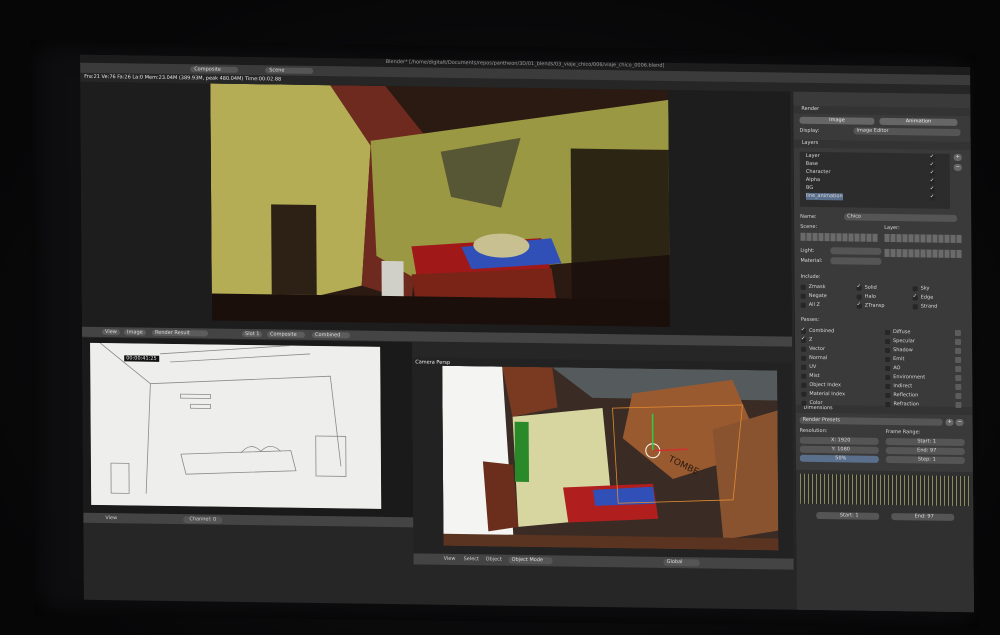 Image resolution: width=1000 pixels, height=635 pixels. Describe the element at coordinates (839, 237) in the screenshot. I see `scene-layer-grid` at that location.